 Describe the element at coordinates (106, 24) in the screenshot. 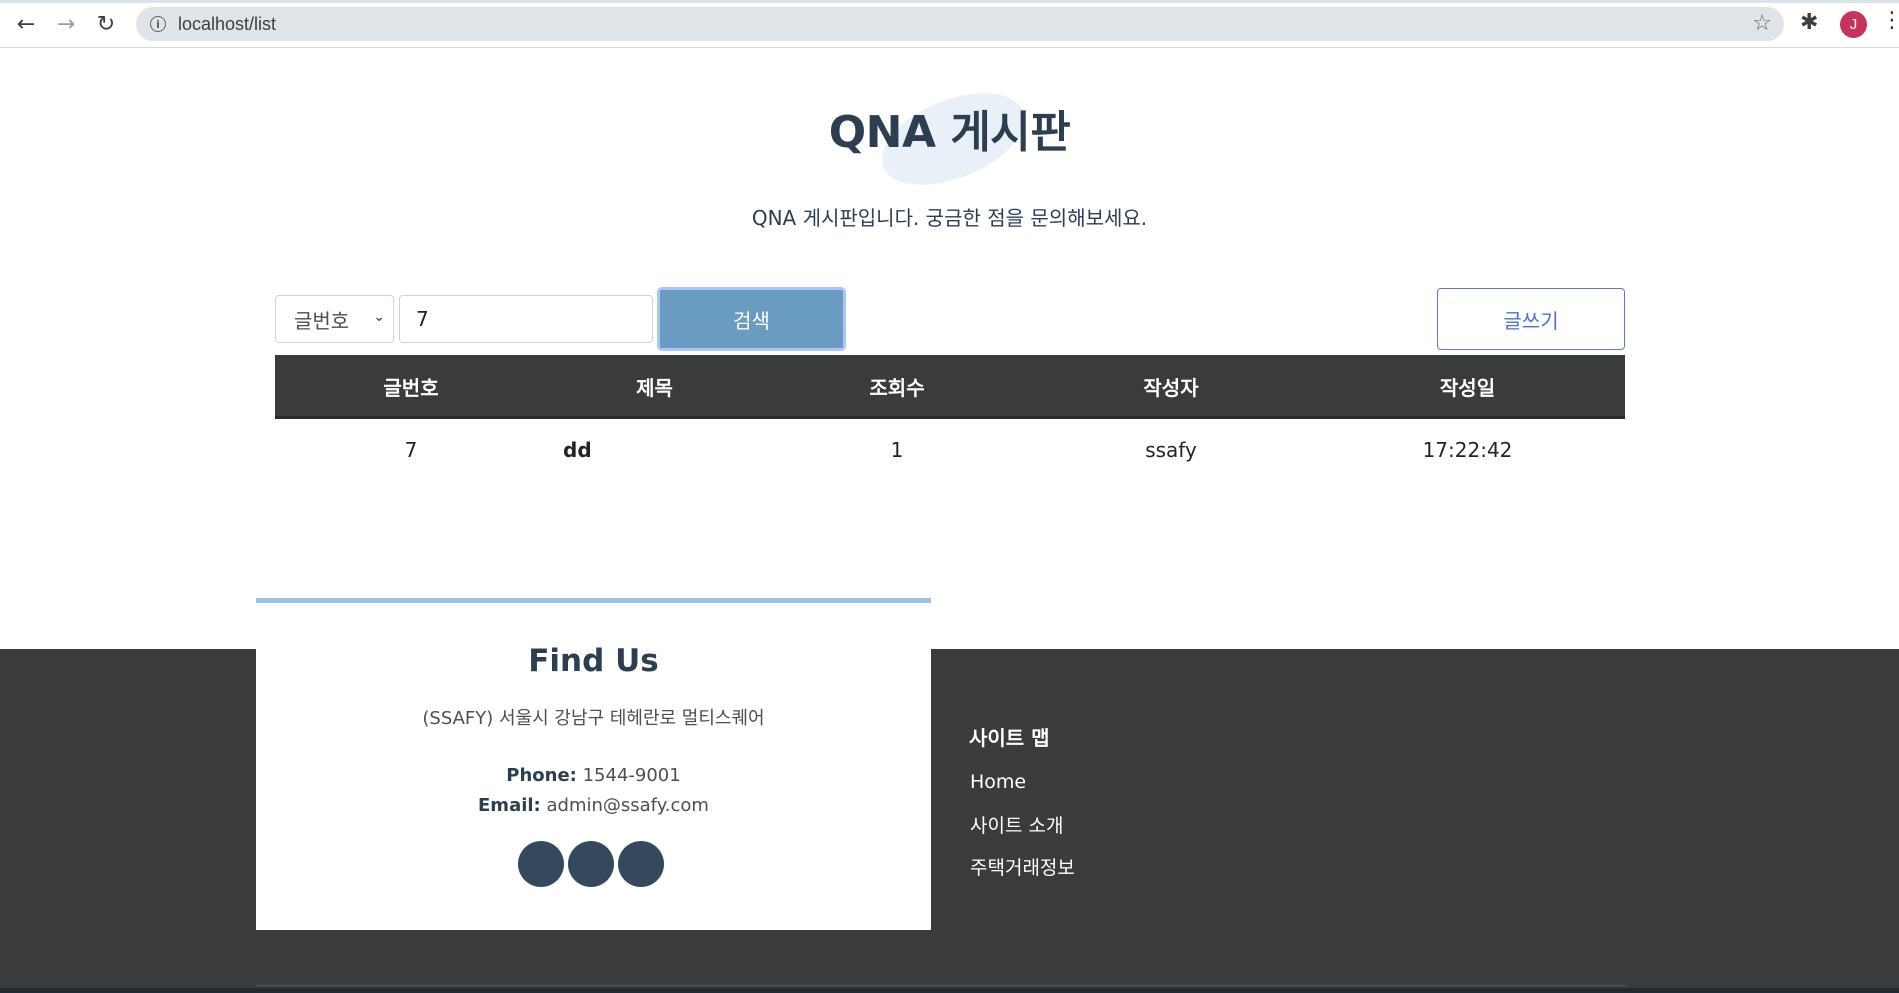

I see `reload-icon: ↻` at that location.